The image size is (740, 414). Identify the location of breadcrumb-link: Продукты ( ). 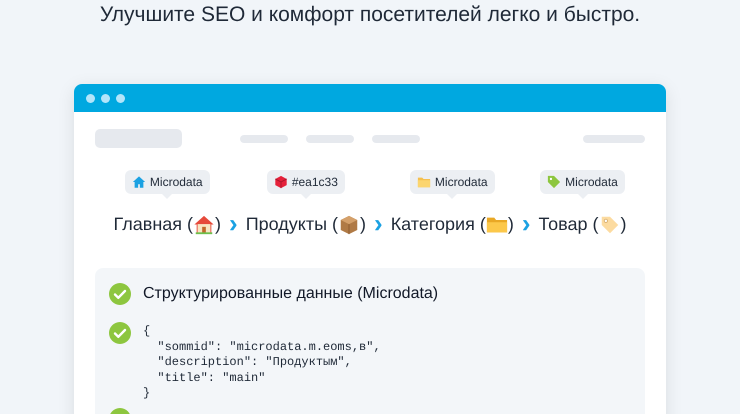
(306, 224).